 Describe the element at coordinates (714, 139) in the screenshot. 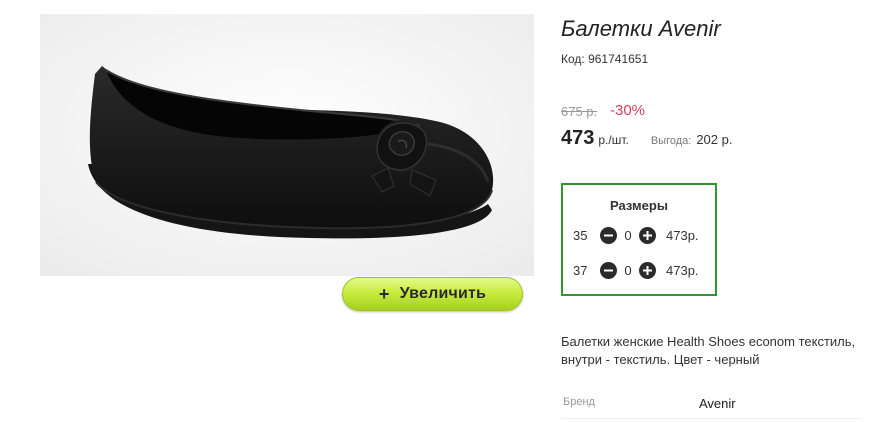

I see `benefit-value: 202 р.` at that location.